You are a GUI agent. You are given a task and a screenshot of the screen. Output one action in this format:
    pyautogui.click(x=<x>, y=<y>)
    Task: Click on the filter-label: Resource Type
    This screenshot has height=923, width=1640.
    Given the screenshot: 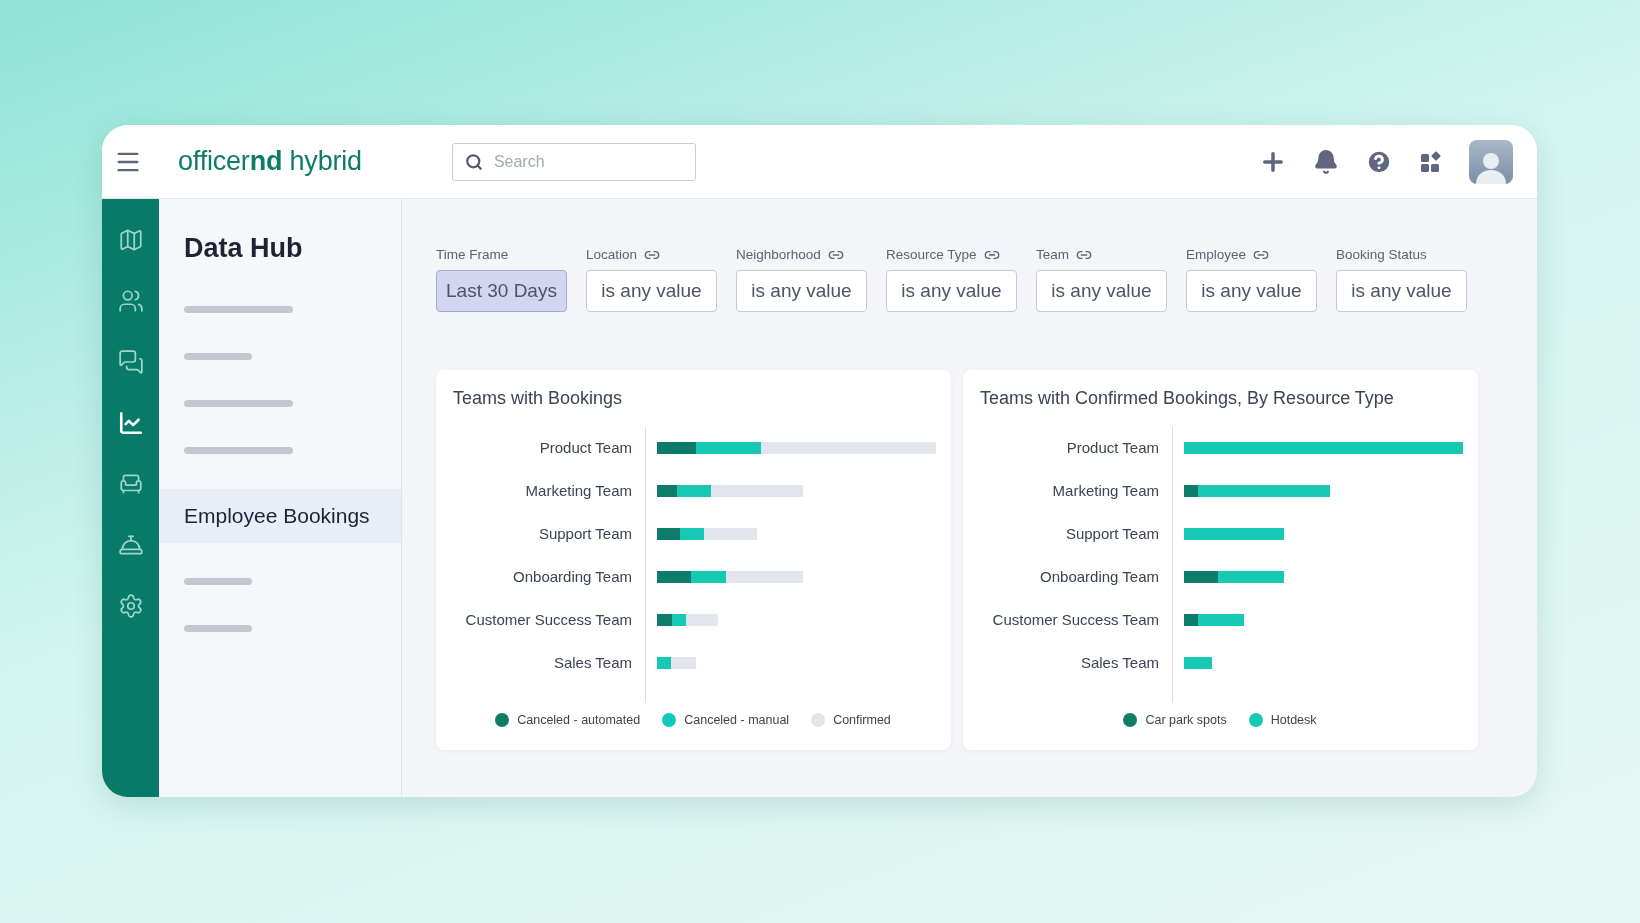 What is the action you would take?
    pyautogui.click(x=931, y=254)
    